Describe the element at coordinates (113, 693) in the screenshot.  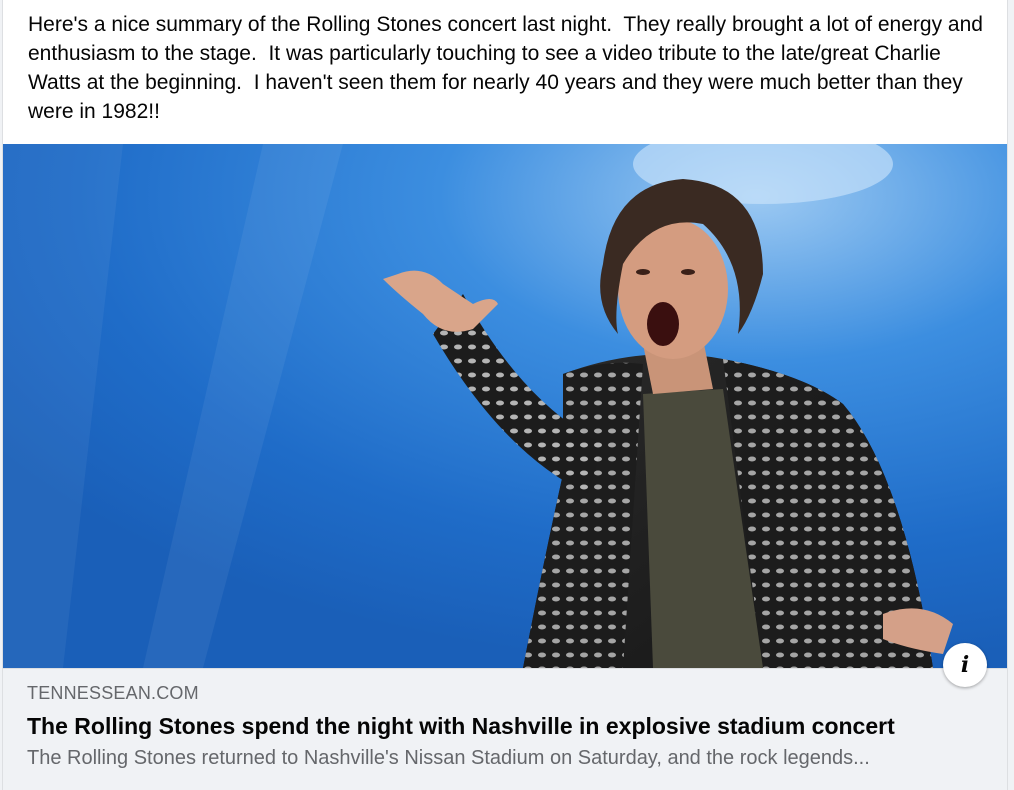
I see `link-domain: TENNESSEAN.COM` at that location.